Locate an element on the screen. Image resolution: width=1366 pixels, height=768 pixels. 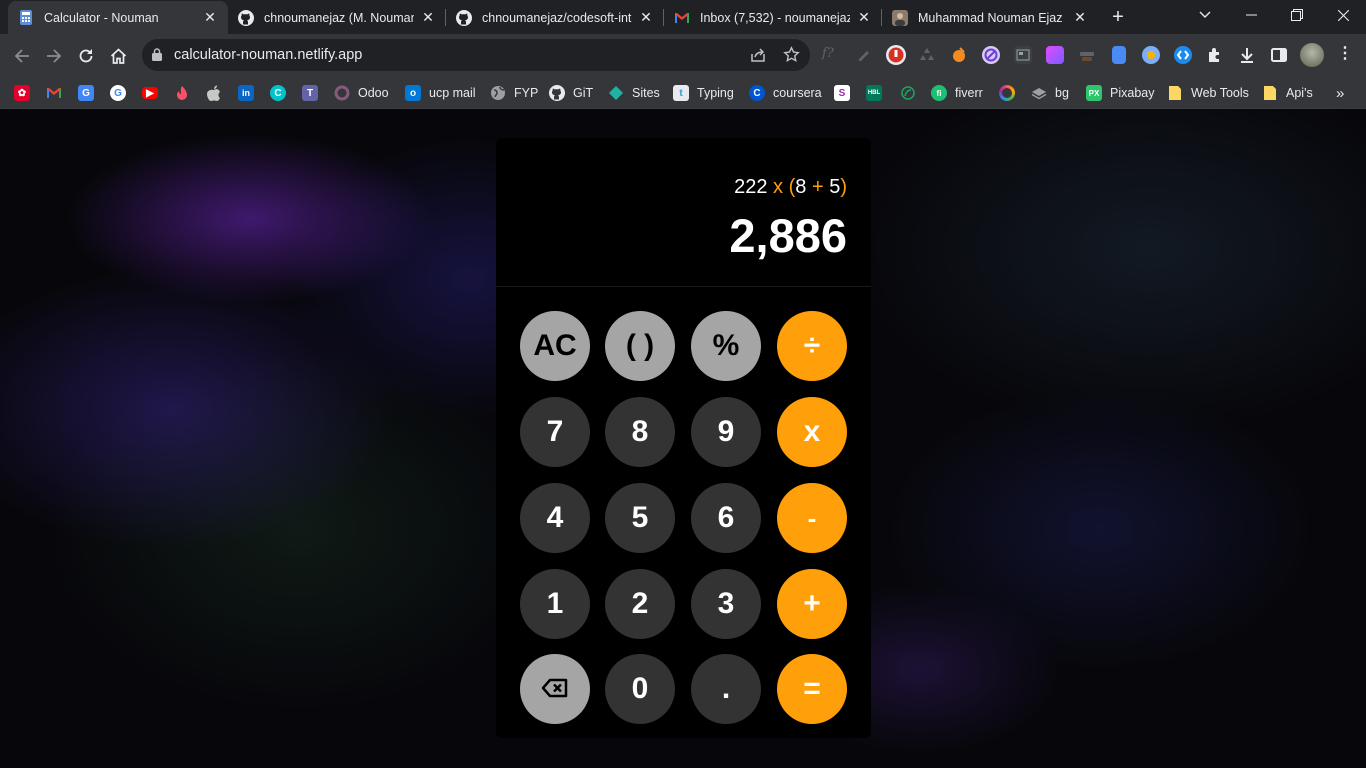
tab-gmail-inbox: Inbox (7,532) - noumanejaz9 ✕ is located at coordinates (773, 17).